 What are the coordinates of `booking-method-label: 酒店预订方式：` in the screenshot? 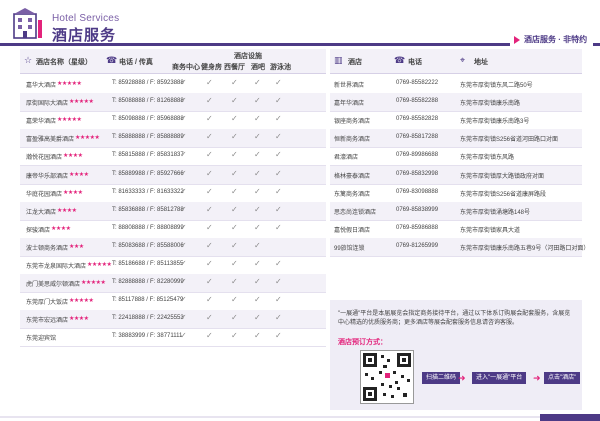 It's located at (362, 342).